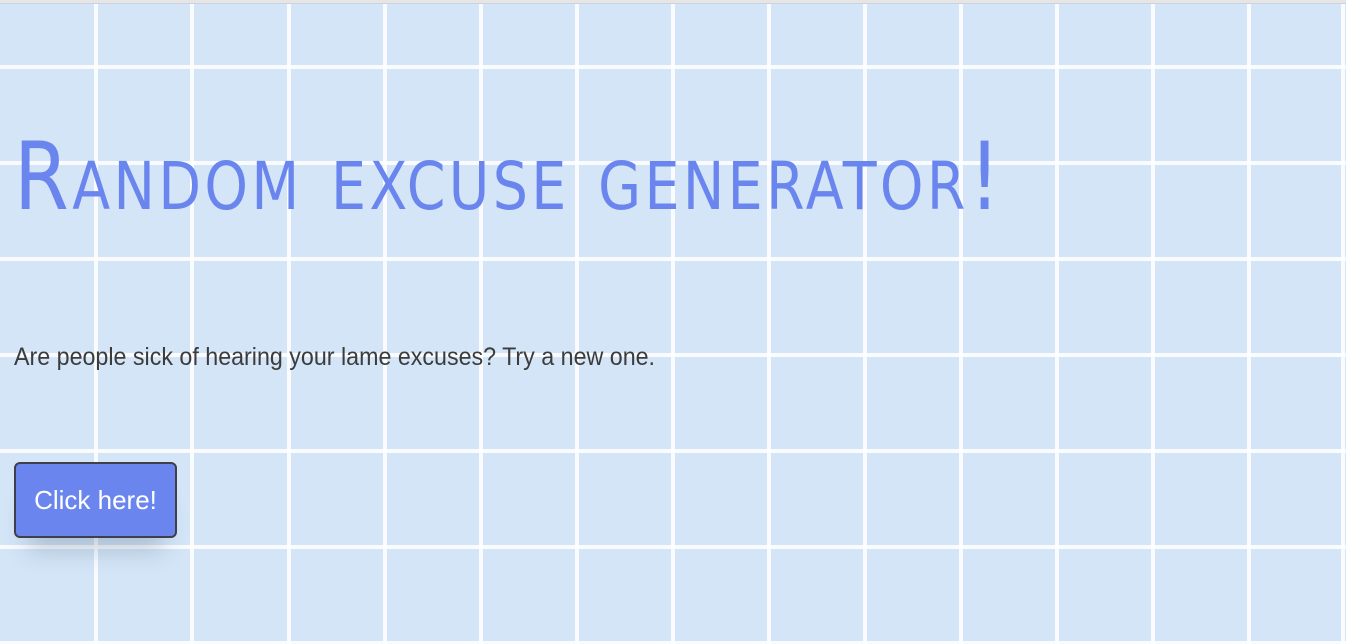 This screenshot has height=644, width=1346. What do you see at coordinates (509, 177) in the screenshot?
I see `page-title: Random excuse generator!` at bounding box center [509, 177].